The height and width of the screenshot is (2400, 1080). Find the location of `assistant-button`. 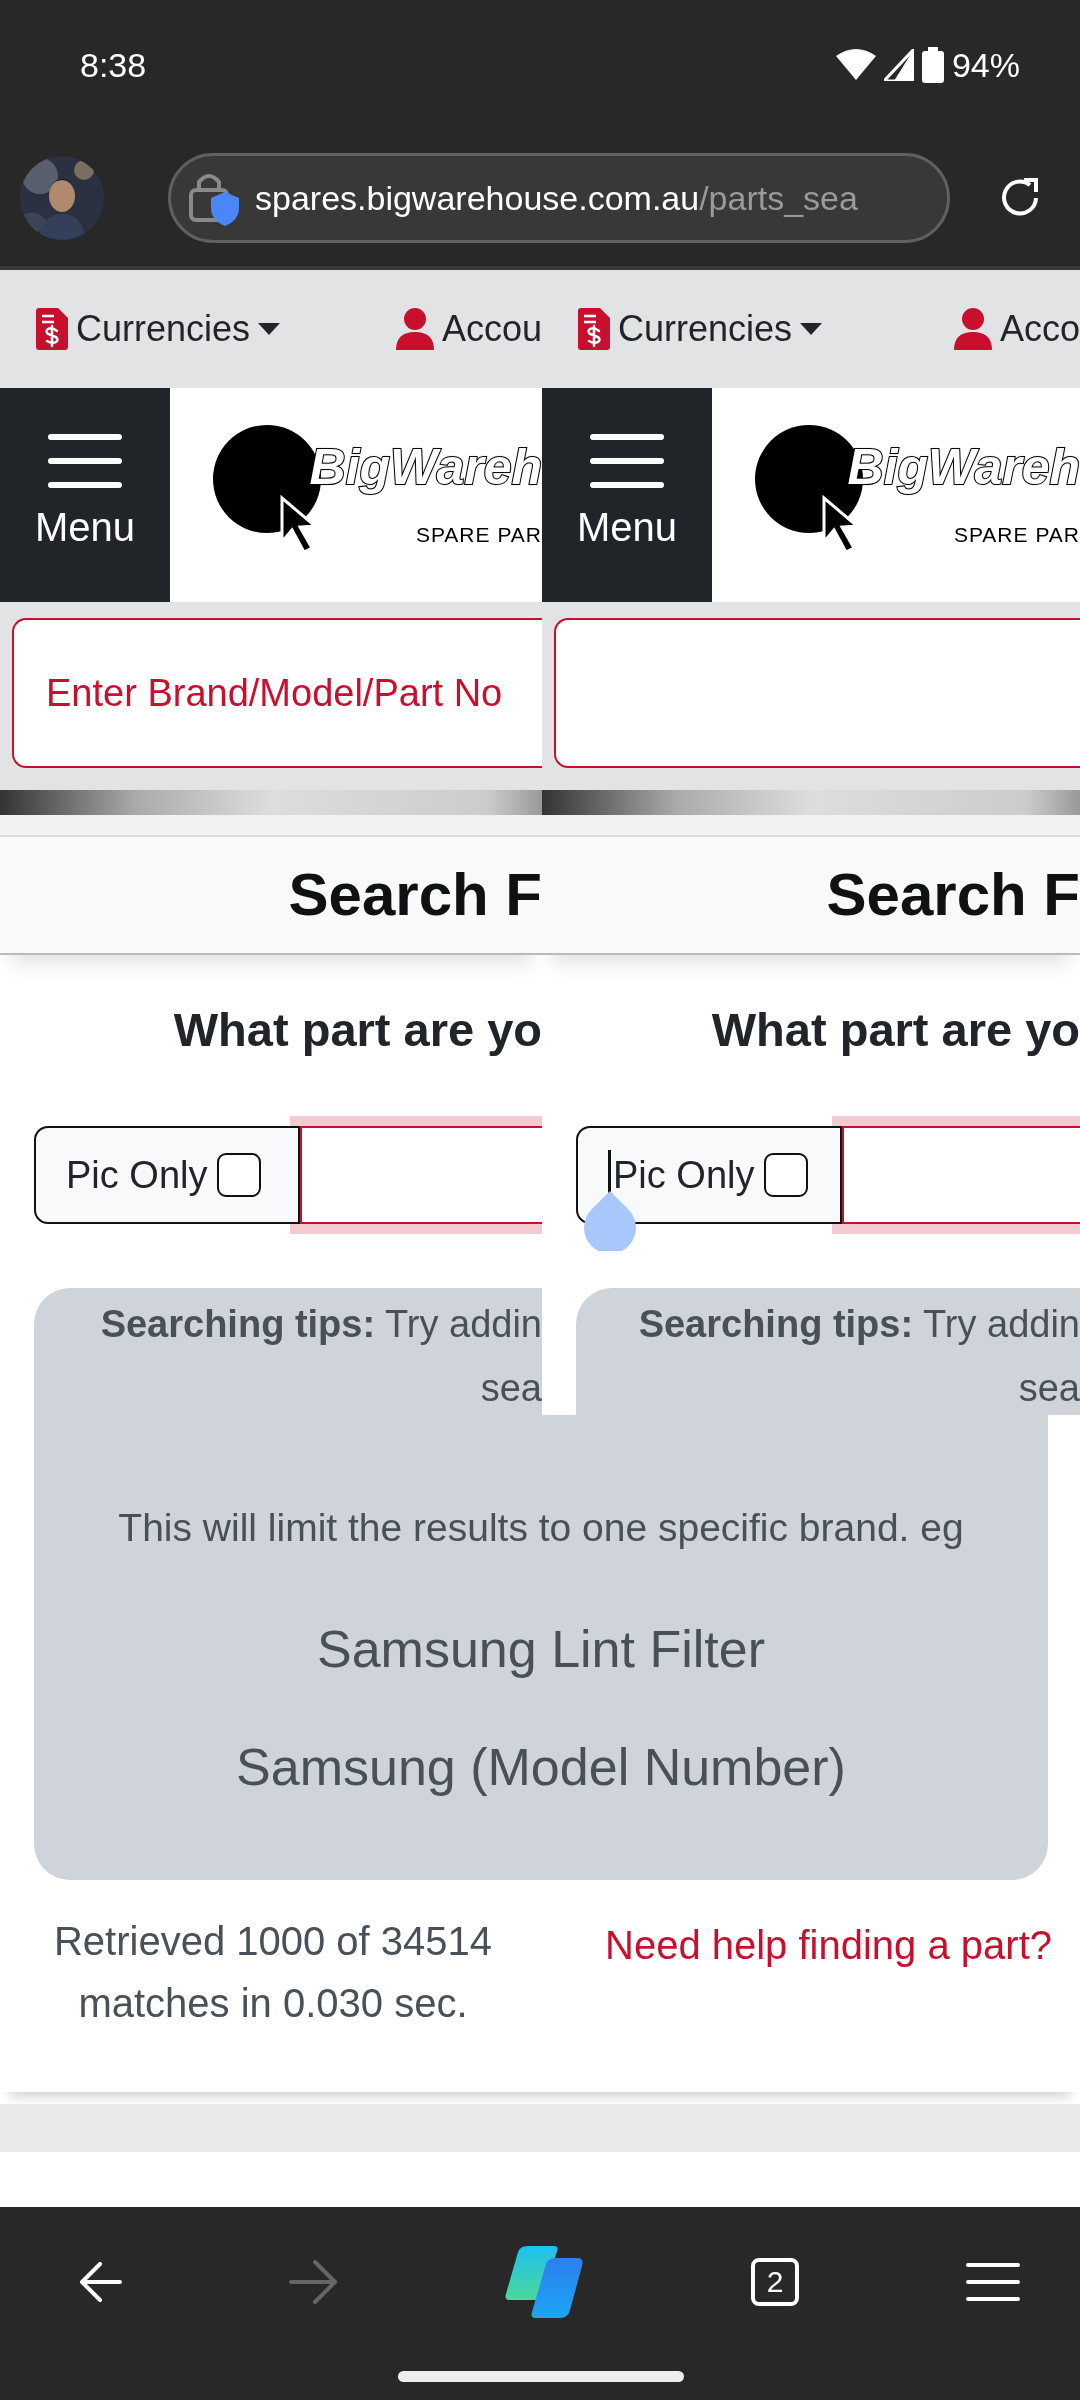

assistant-button is located at coordinates (544, 2282).